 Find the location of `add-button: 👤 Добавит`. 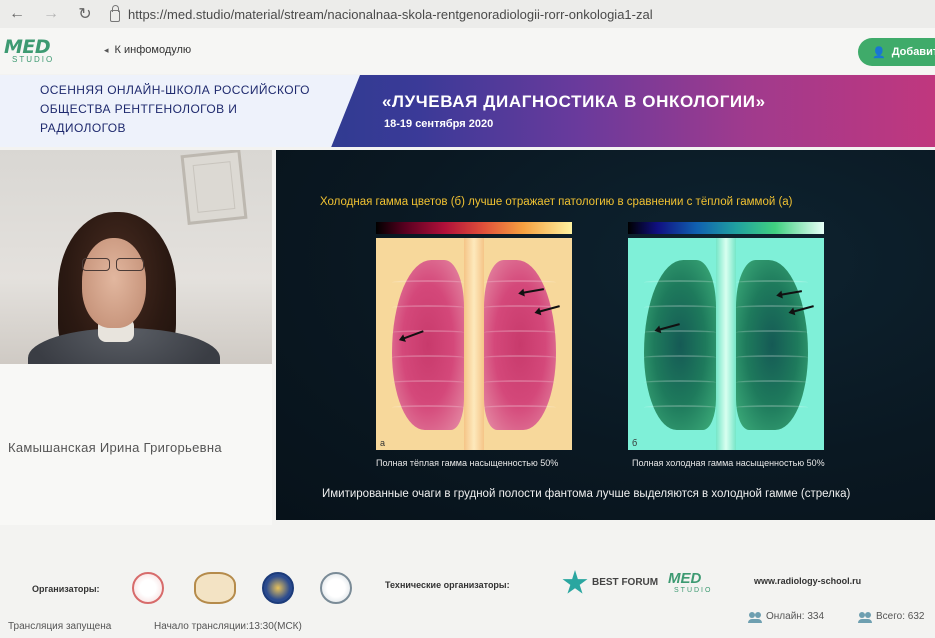

add-button: 👤 Добавит is located at coordinates (896, 52).